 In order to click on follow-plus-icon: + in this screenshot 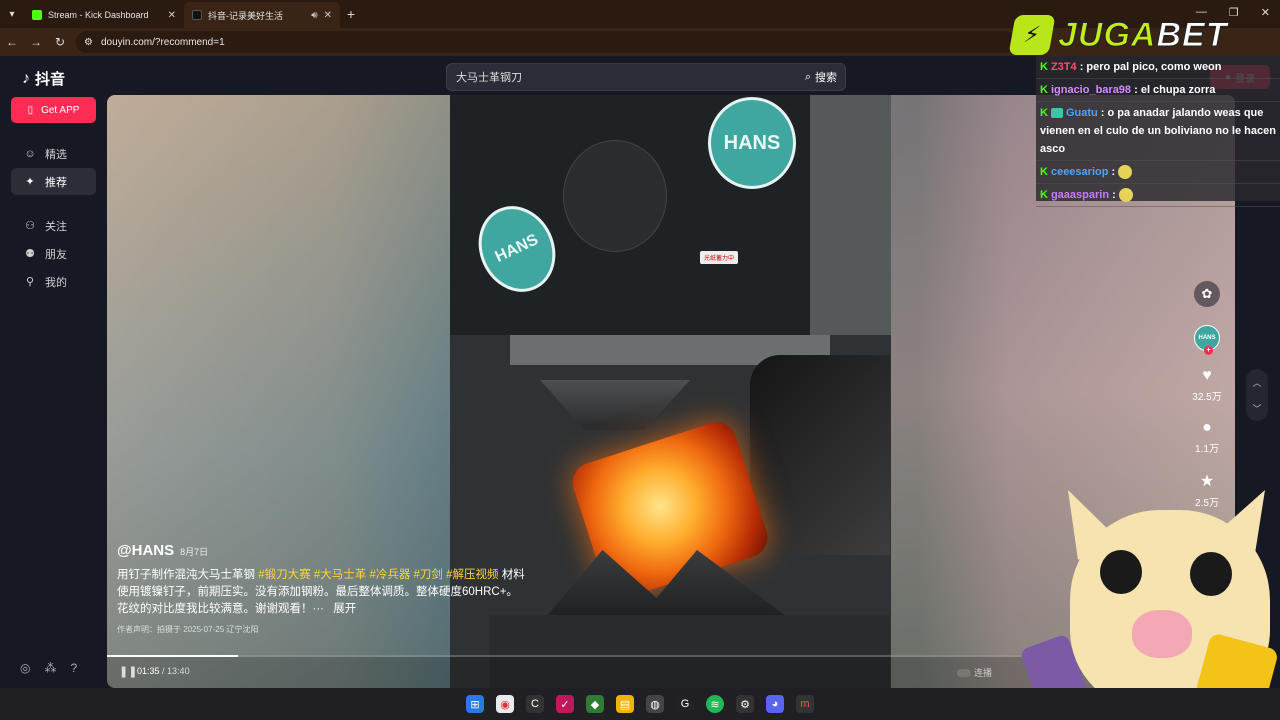, I will do `click(1208, 350)`.